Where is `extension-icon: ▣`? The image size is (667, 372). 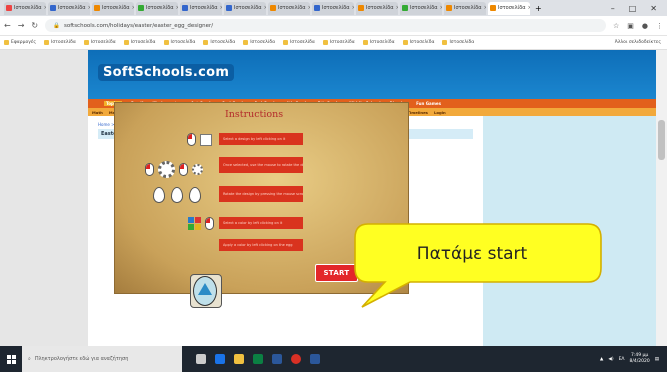 extension-icon: ▣ is located at coordinates (630, 26).